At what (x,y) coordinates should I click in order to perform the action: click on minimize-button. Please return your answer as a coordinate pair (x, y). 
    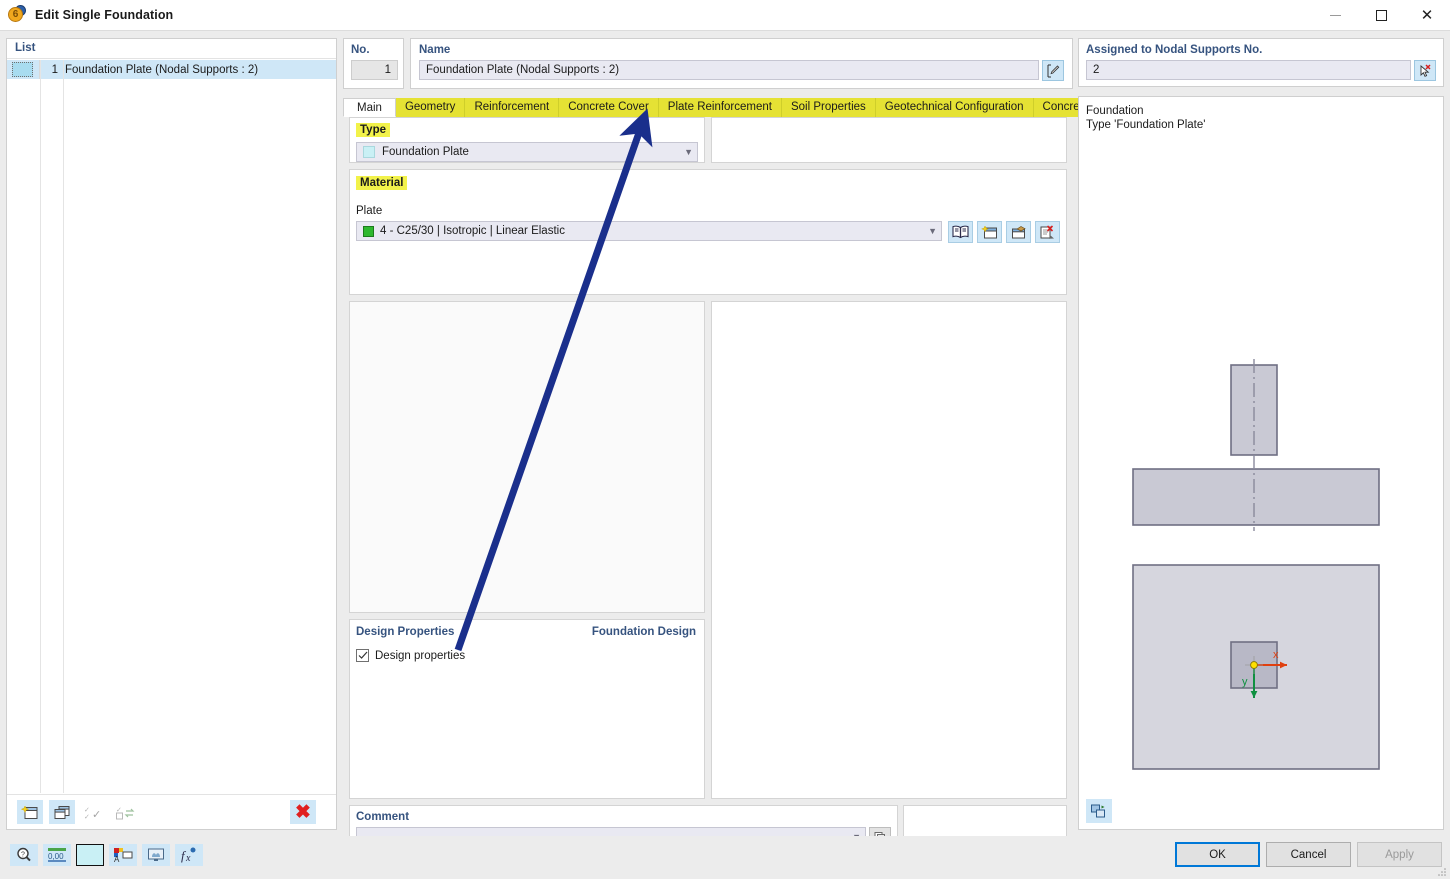
    Looking at the image, I should click on (1335, 15).